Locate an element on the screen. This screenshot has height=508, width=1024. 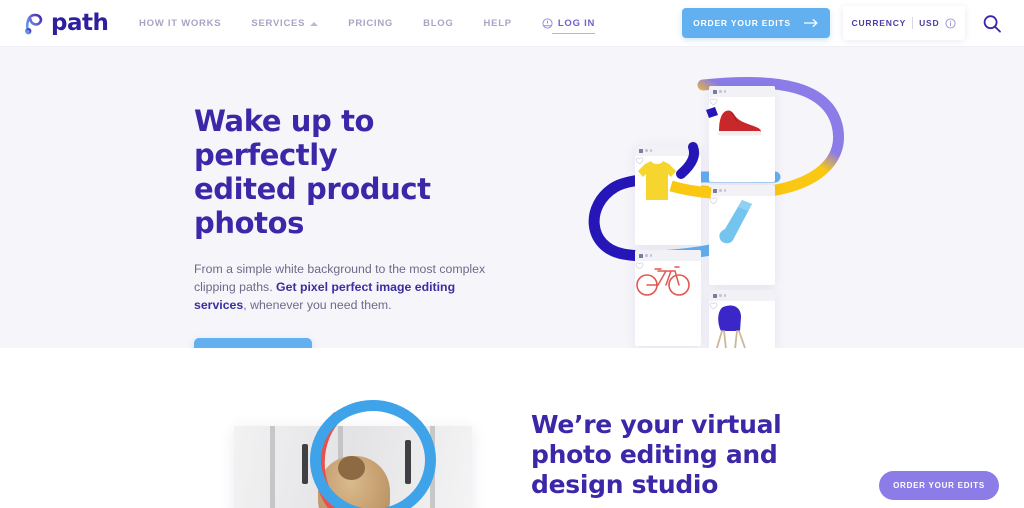
arrow-right-icon is located at coordinates (810, 23).